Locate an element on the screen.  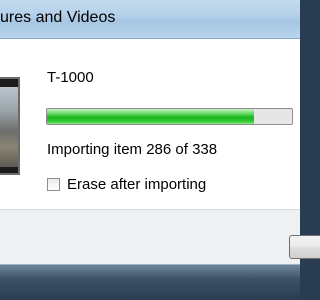
progress-fill is located at coordinates (151, 116).